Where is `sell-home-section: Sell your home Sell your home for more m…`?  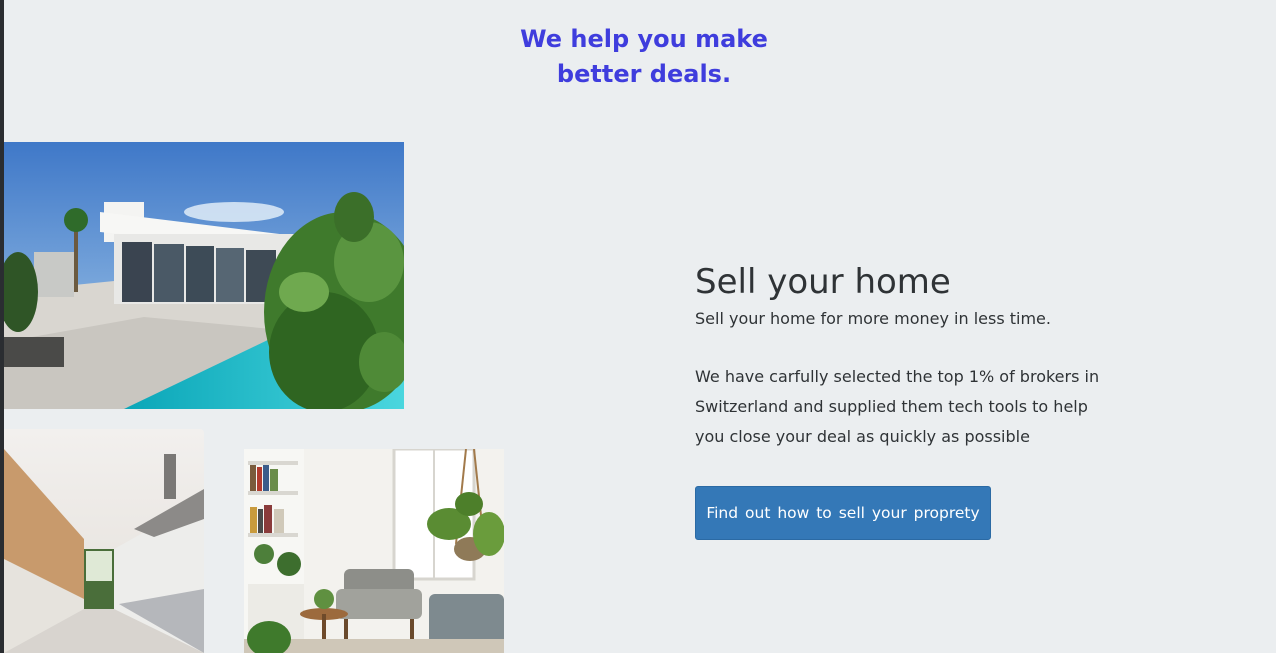
sell-home-section: Sell your home Sell your home for more m… is located at coordinates (905, 400).